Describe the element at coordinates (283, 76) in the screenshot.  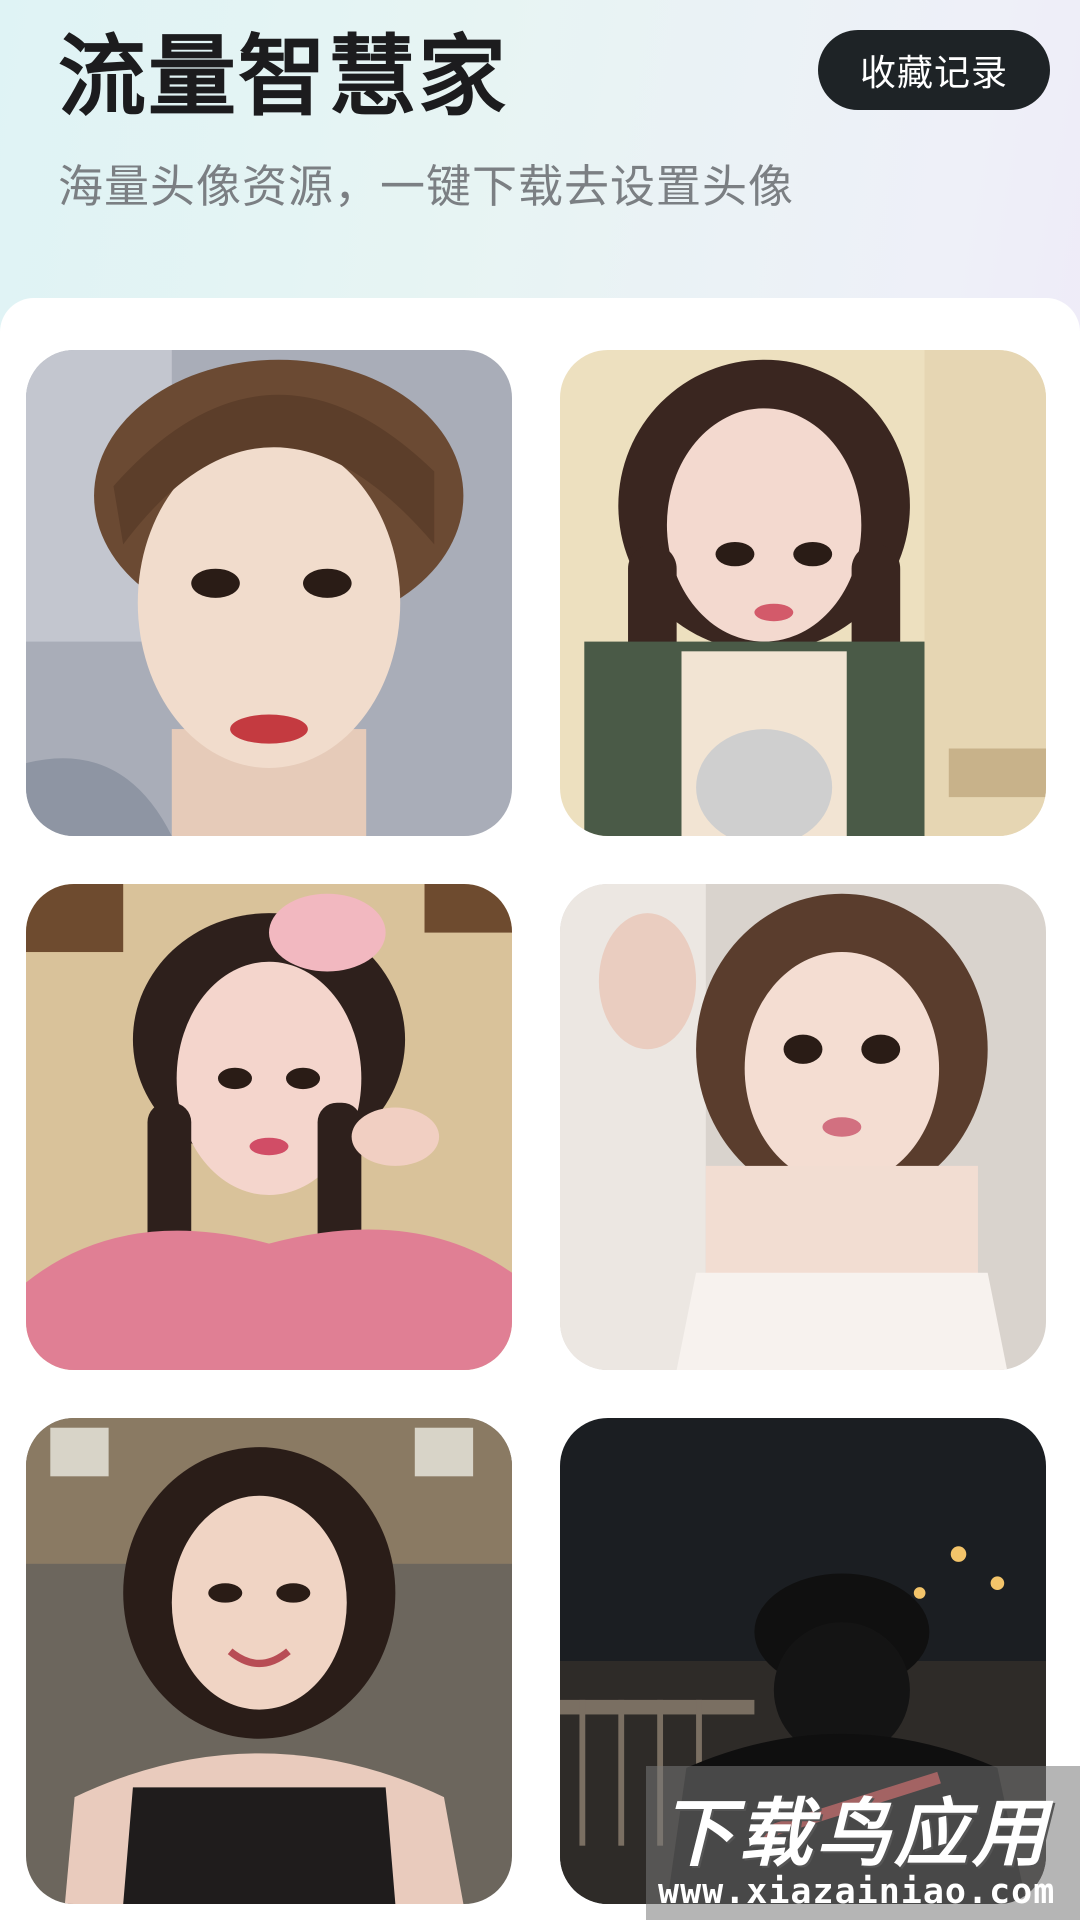
I see `page-title: 流量智慧家` at that location.